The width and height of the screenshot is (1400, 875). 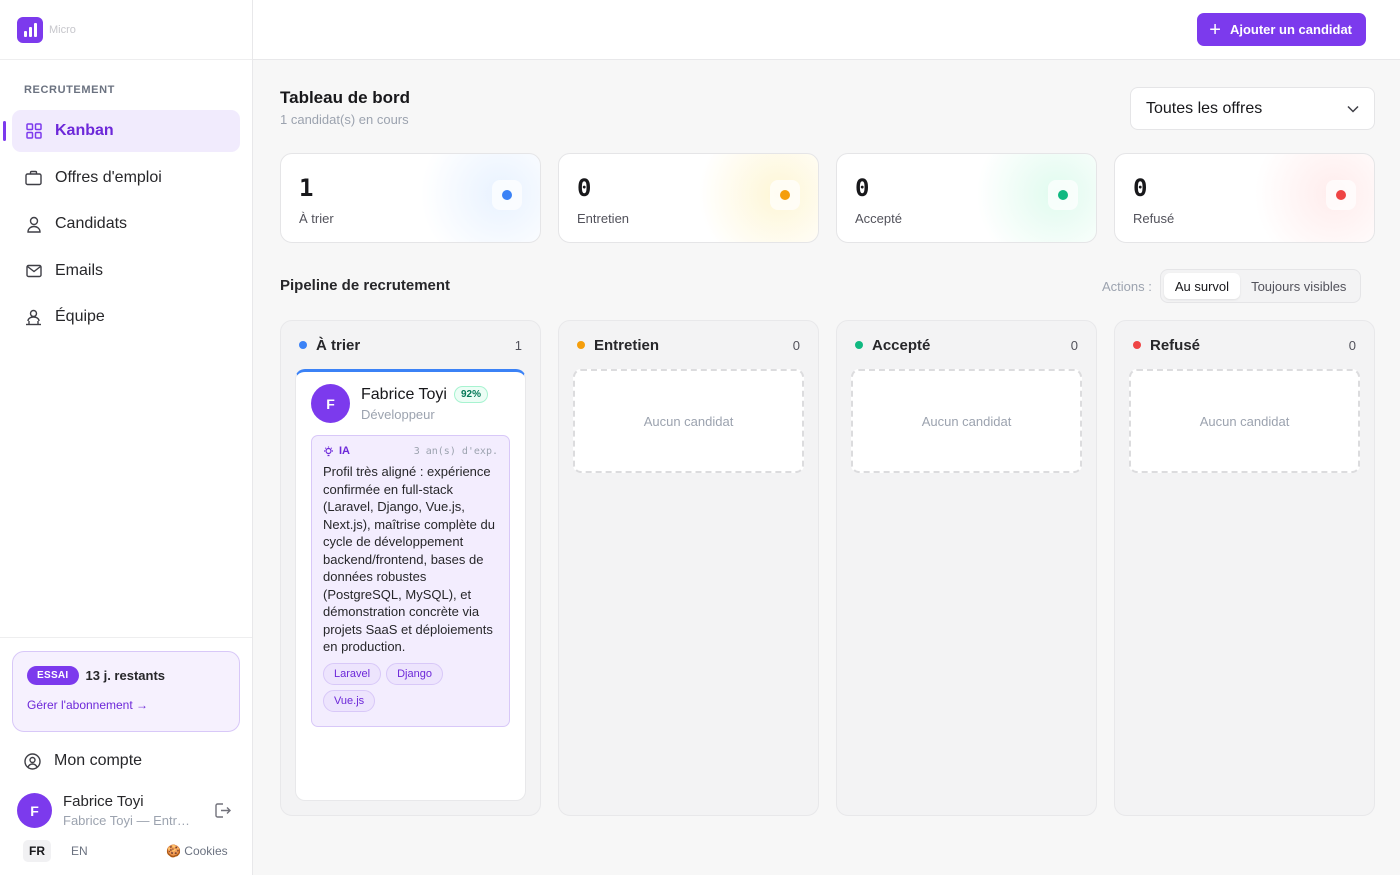 I want to click on logo-icon, so click(x=30, y=29).